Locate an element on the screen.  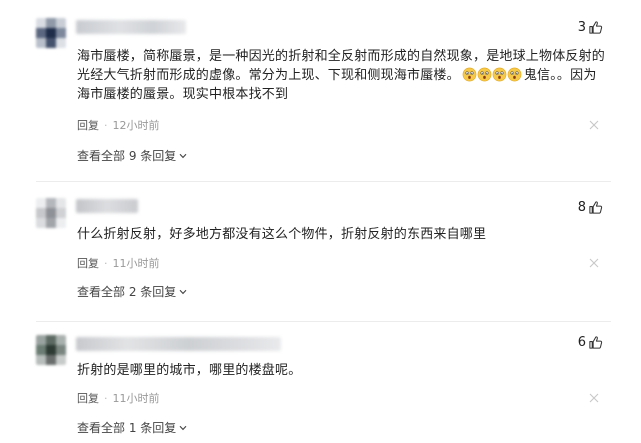
like-button: 3 is located at coordinates (590, 27).